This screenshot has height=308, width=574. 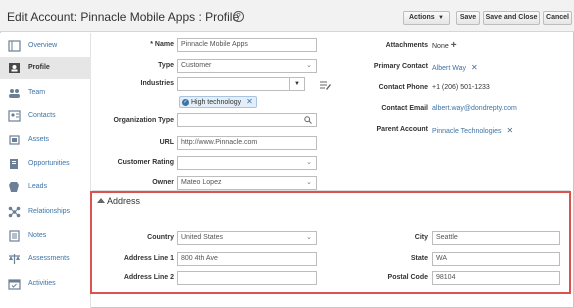 What do you see at coordinates (449, 68) in the screenshot?
I see `primary-contact-link: Albert Way` at bounding box center [449, 68].